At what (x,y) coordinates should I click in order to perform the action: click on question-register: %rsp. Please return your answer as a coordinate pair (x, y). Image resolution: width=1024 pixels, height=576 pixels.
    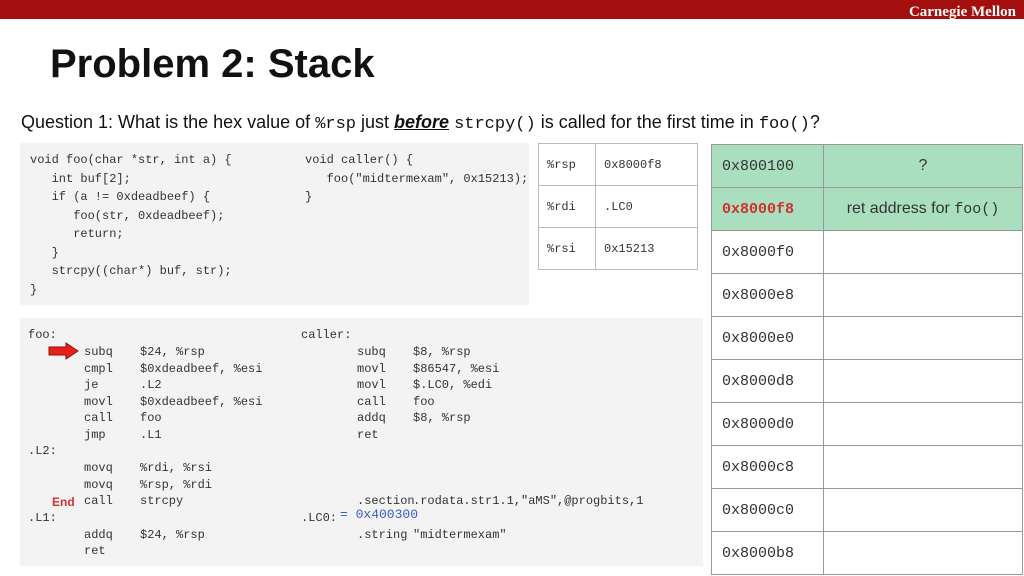
    Looking at the image, I should click on (335, 124).